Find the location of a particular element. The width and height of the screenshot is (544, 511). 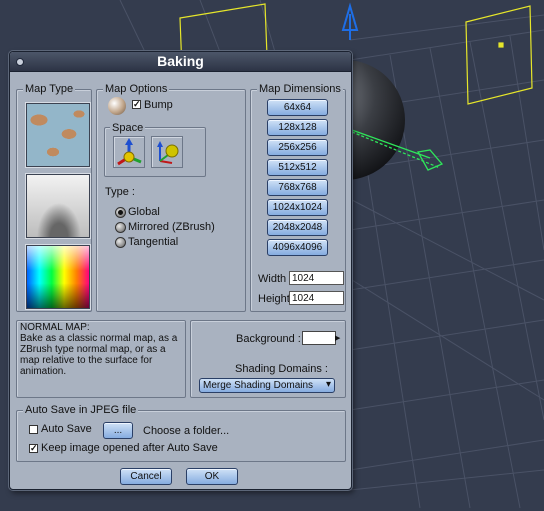

map-options-label: Map Options is located at coordinates (136, 89).